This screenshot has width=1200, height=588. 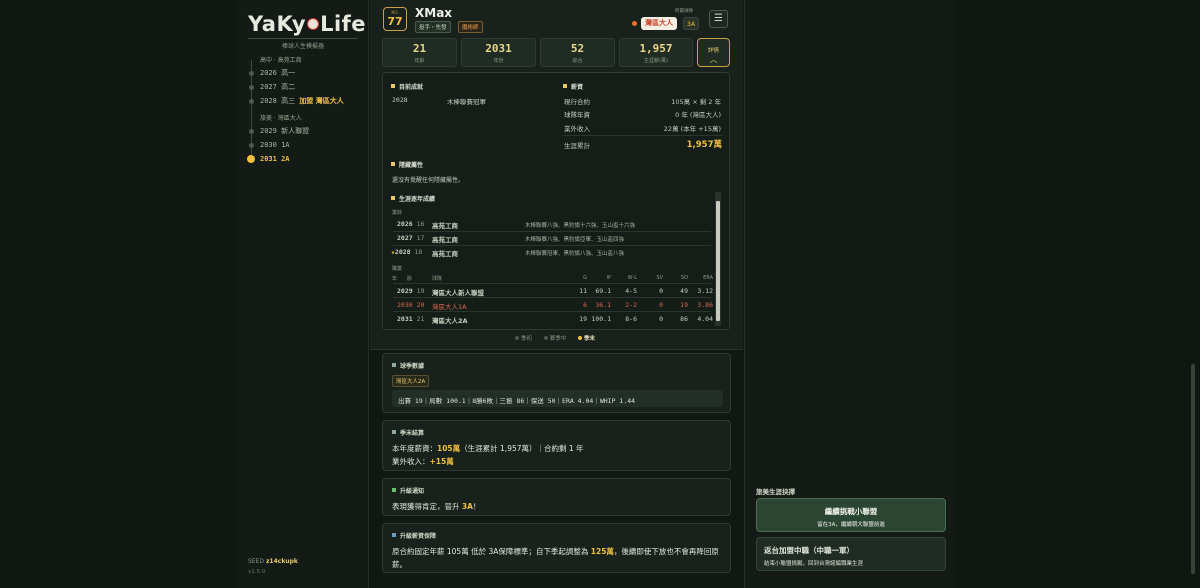 I want to click on type-tag: 魔術師, so click(x=470, y=27).